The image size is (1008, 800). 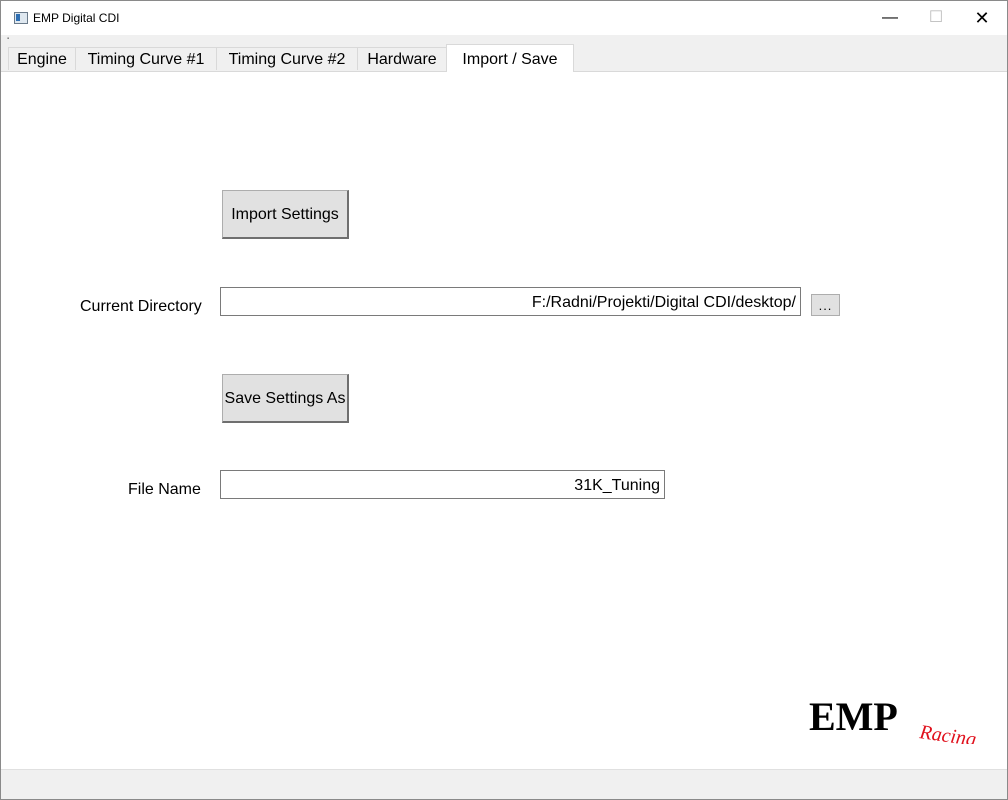 I want to click on close-button: ✕, so click(x=982, y=18).